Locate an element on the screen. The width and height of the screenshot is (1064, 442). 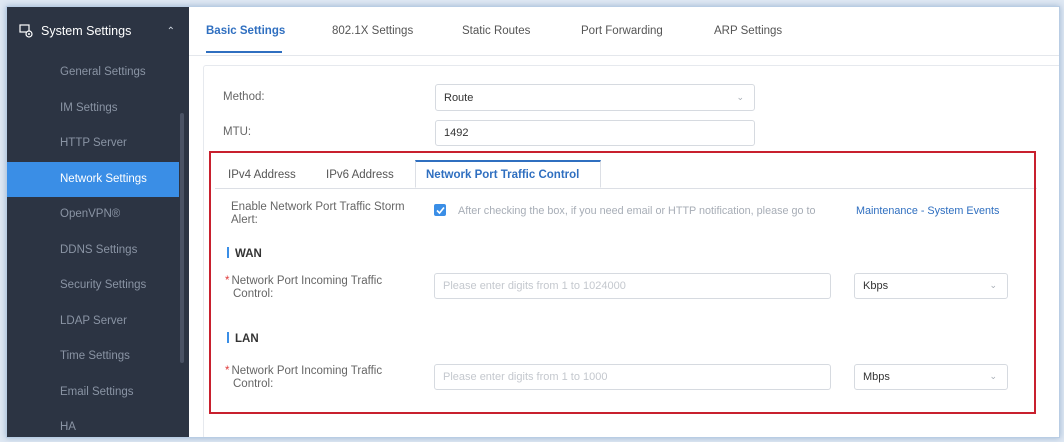
method-value: Route is located at coordinates (459, 97).